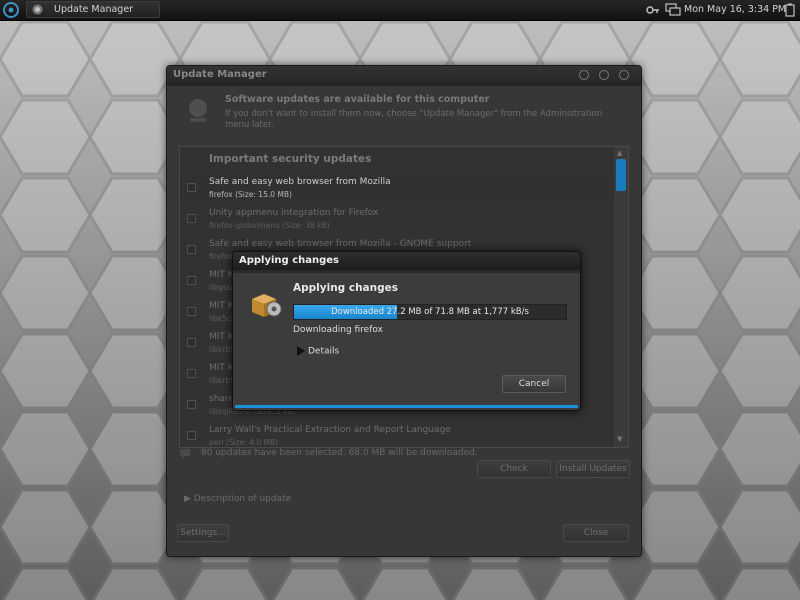 The width and height of the screenshot is (800, 600). What do you see at coordinates (406, 271) in the screenshot?
I see `dialog-divider` at bounding box center [406, 271].